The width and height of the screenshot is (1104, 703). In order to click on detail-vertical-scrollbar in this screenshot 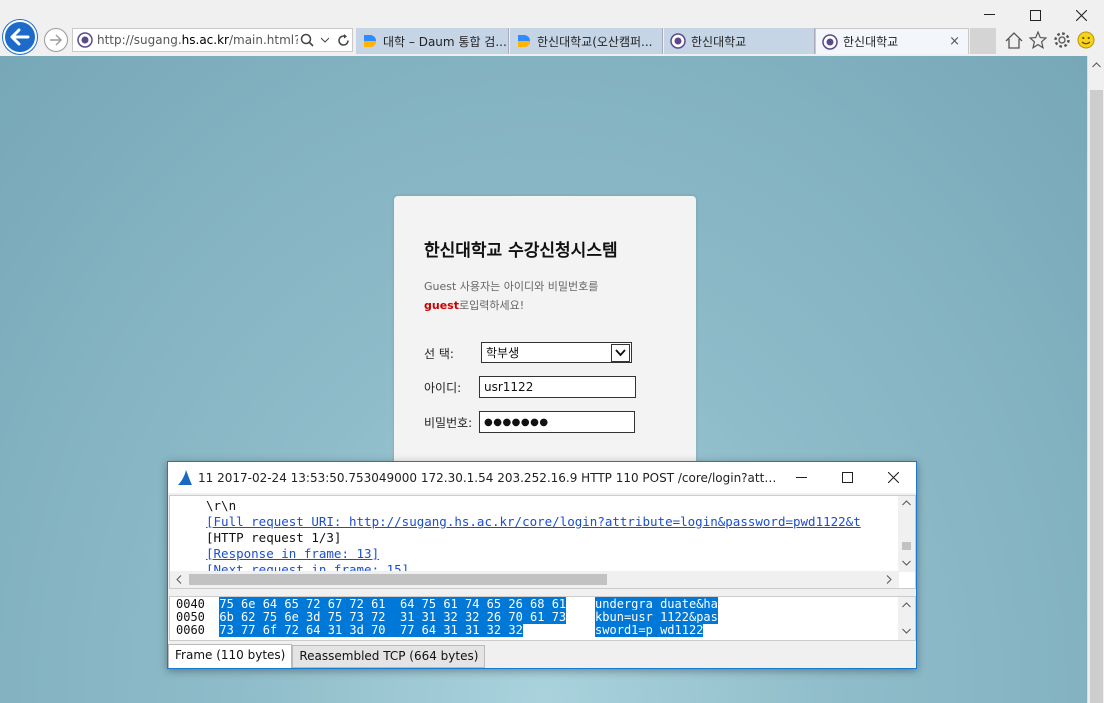, I will do `click(906, 534)`.